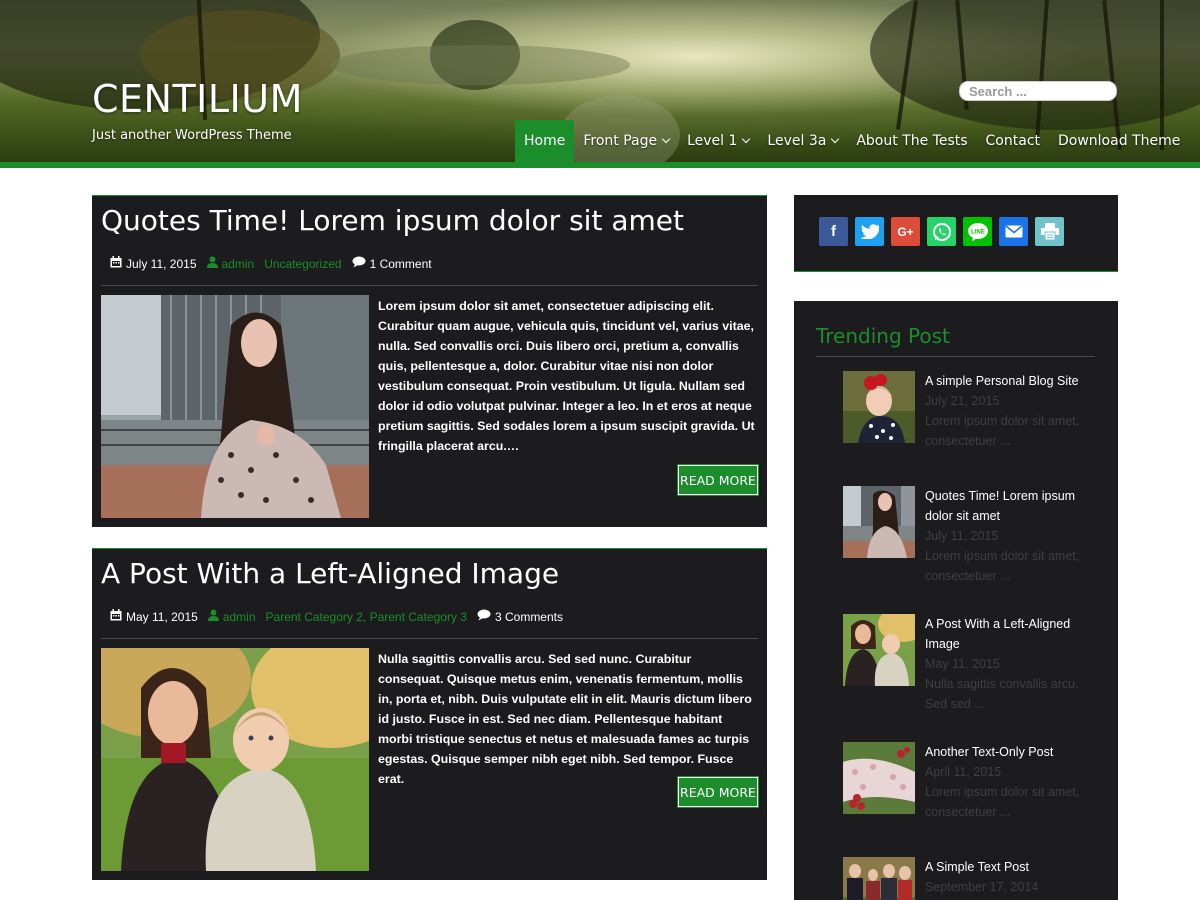 This screenshot has height=900, width=1200. Describe the element at coordinates (712, 141) in the screenshot. I see `nav-label: Level 1` at that location.